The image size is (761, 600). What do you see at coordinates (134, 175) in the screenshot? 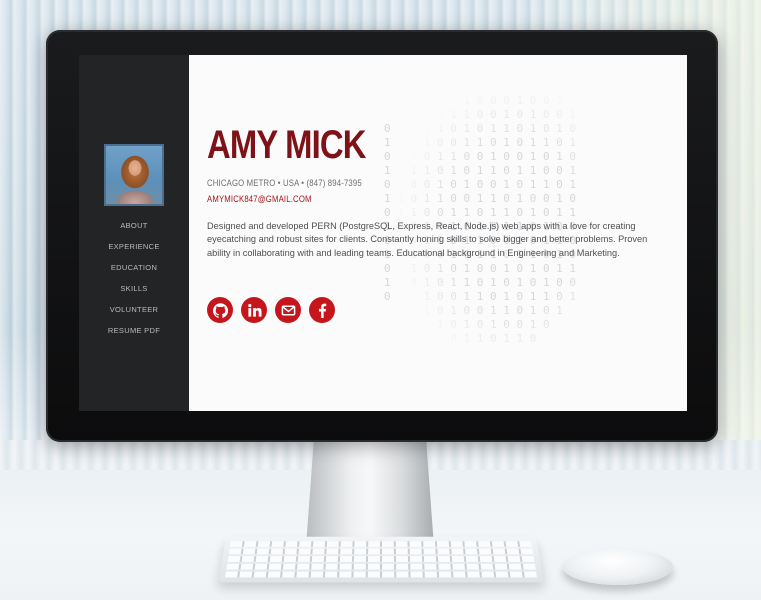
I see `avatar` at bounding box center [134, 175].